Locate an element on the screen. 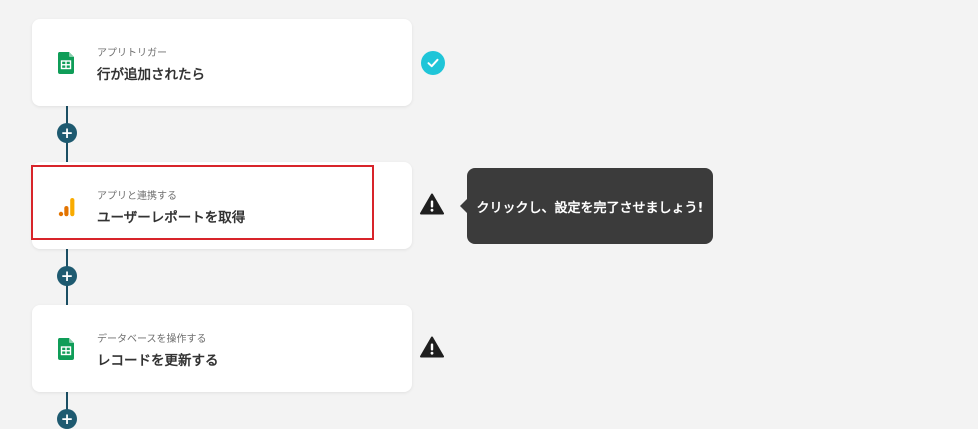  flow-step-database-action: データベースを操作する レコードを更新する is located at coordinates (222, 348).